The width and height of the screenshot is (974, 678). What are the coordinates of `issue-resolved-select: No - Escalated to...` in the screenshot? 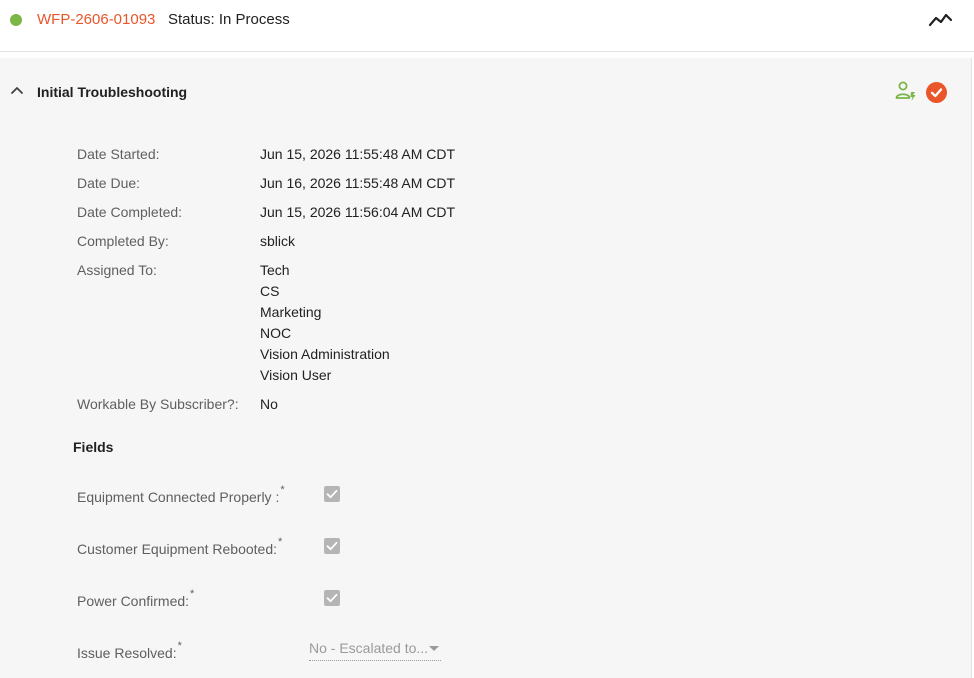 It's located at (375, 649).